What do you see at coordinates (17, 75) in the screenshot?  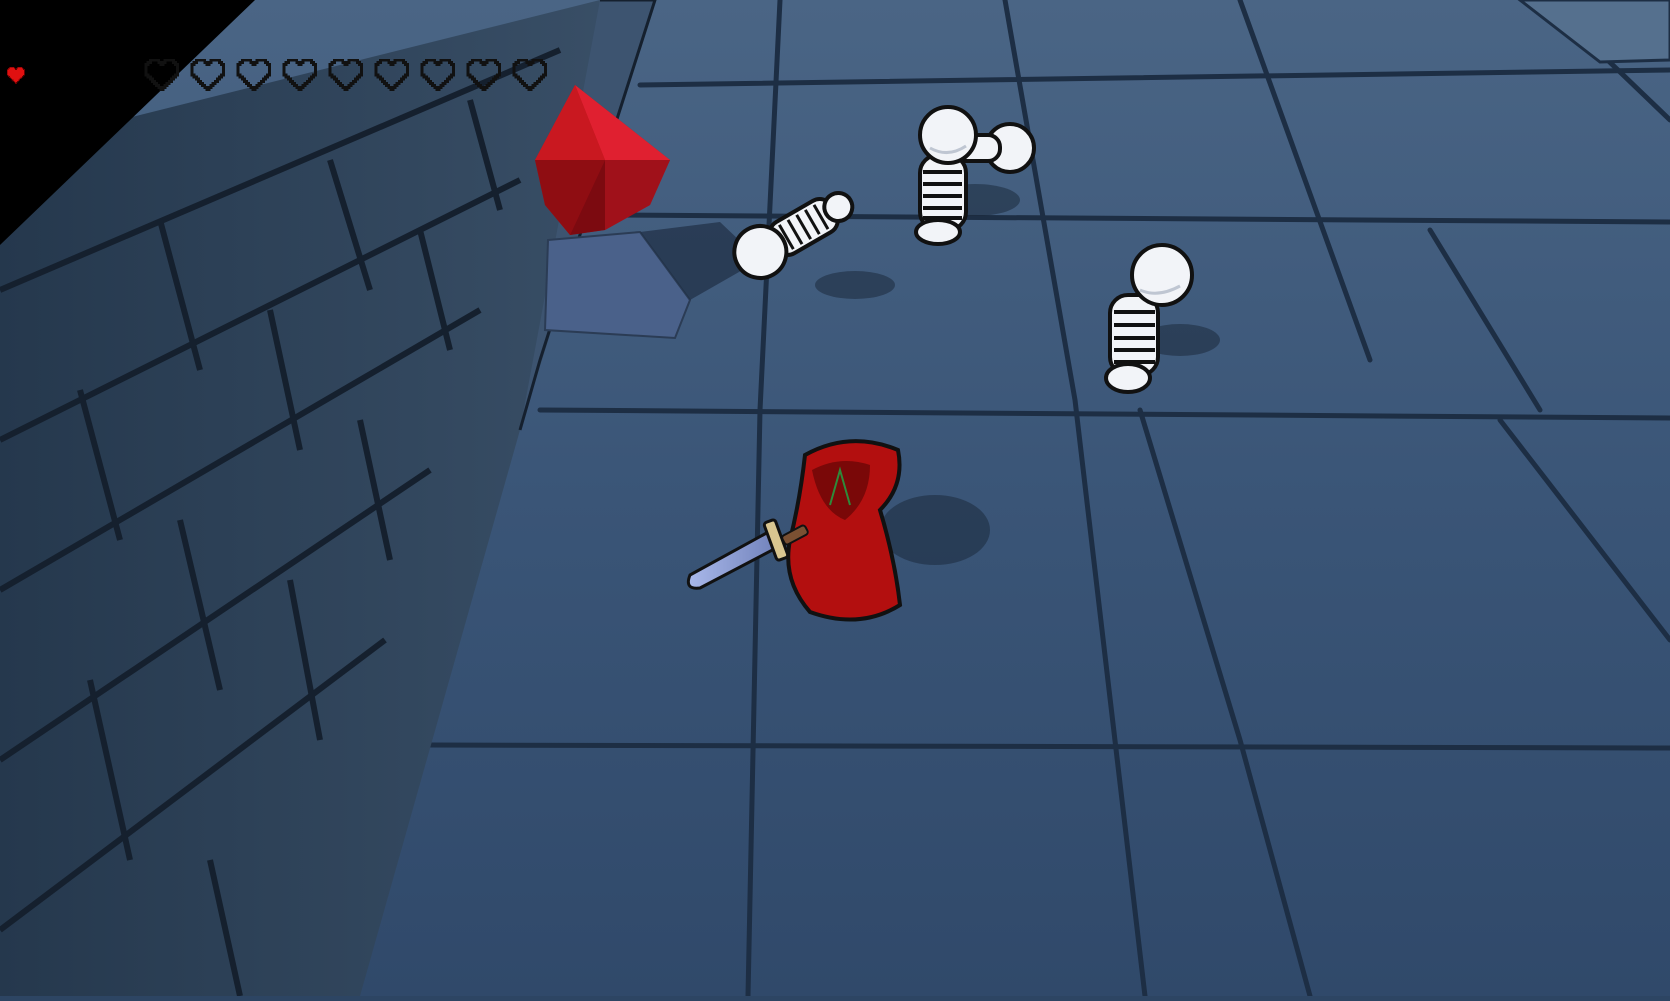 I see `heart-full-icon` at bounding box center [17, 75].